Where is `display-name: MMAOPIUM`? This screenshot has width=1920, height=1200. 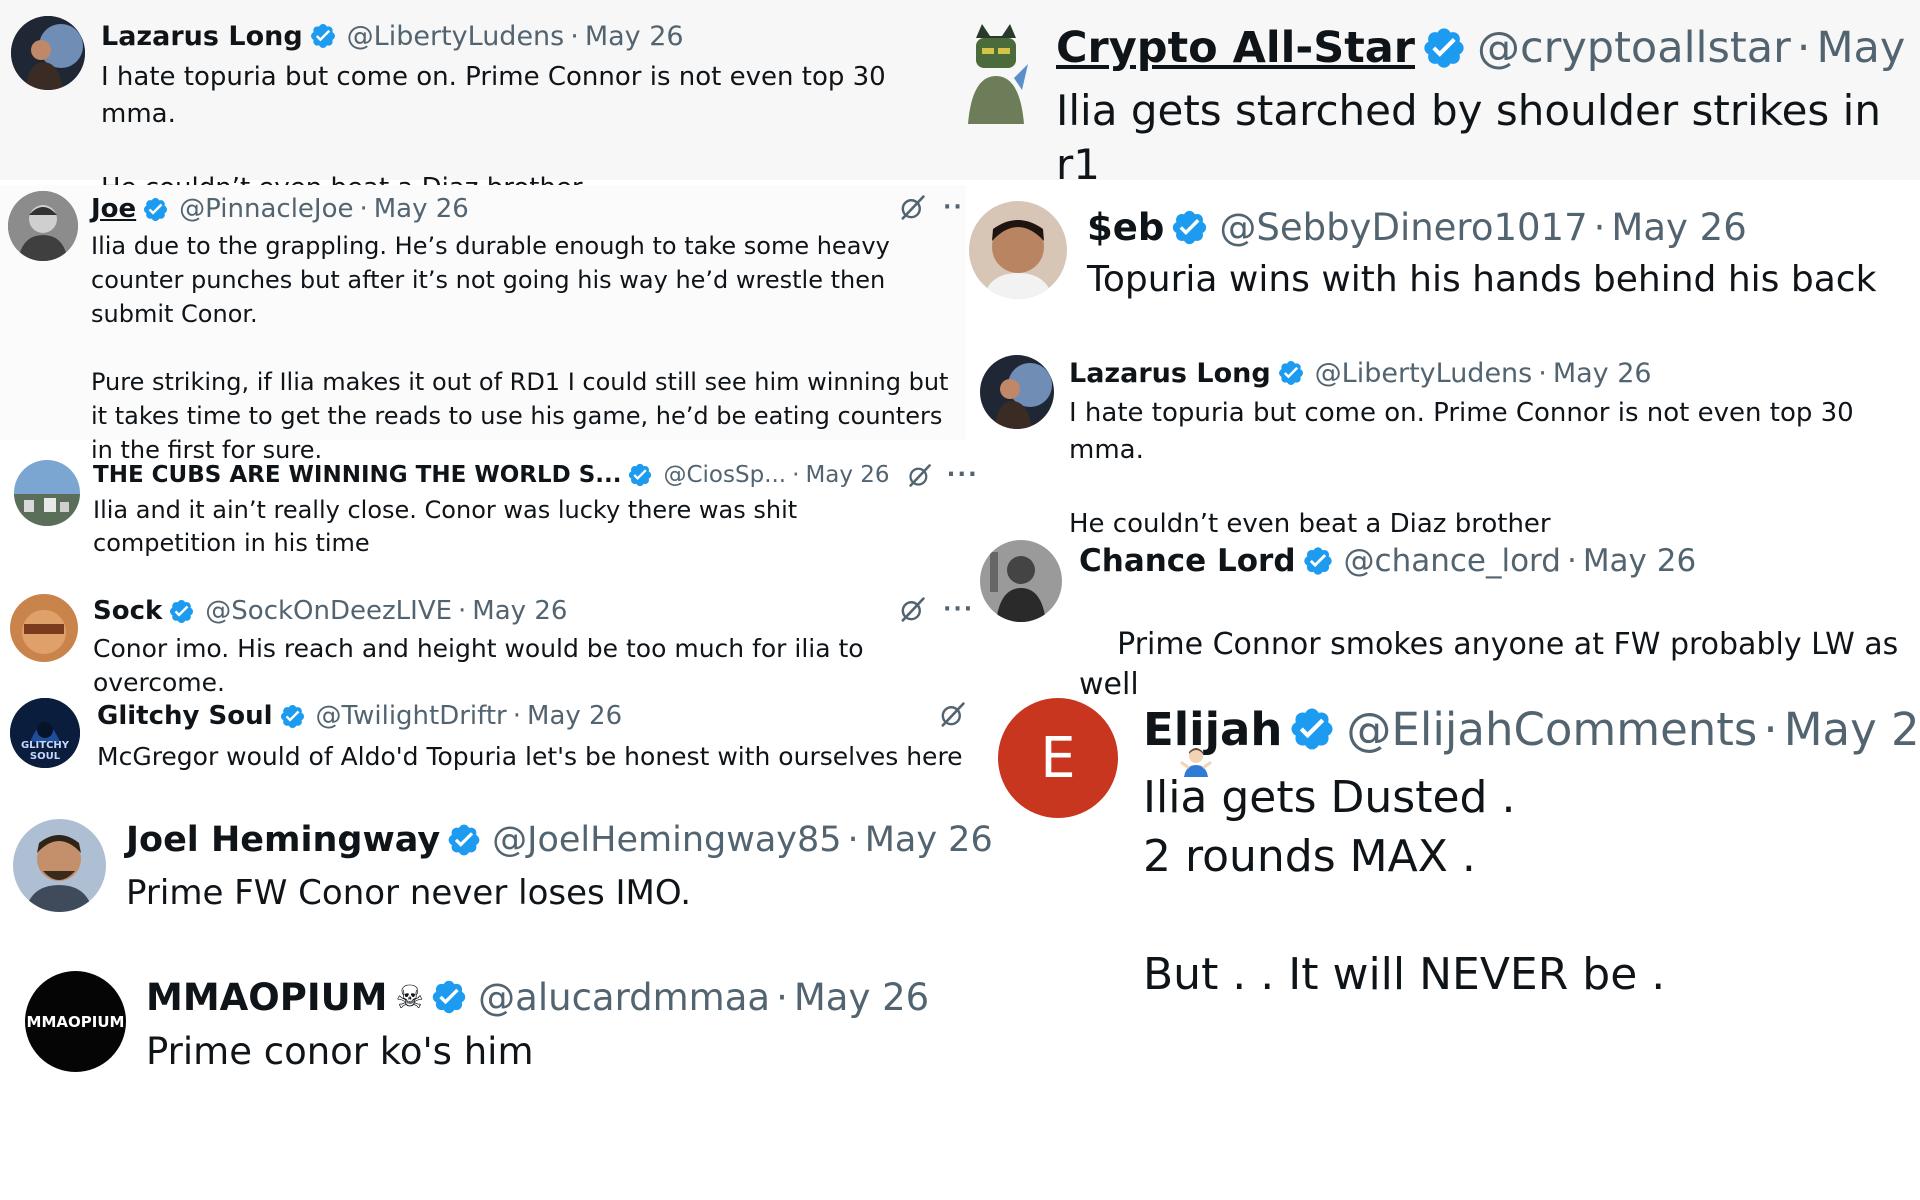
display-name: MMAOPIUM is located at coordinates (266, 997).